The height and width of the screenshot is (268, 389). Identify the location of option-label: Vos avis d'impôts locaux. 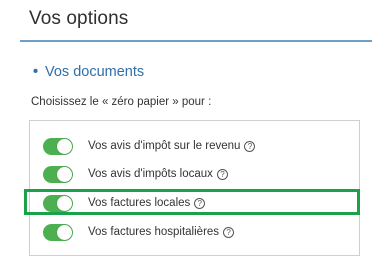
(150, 174).